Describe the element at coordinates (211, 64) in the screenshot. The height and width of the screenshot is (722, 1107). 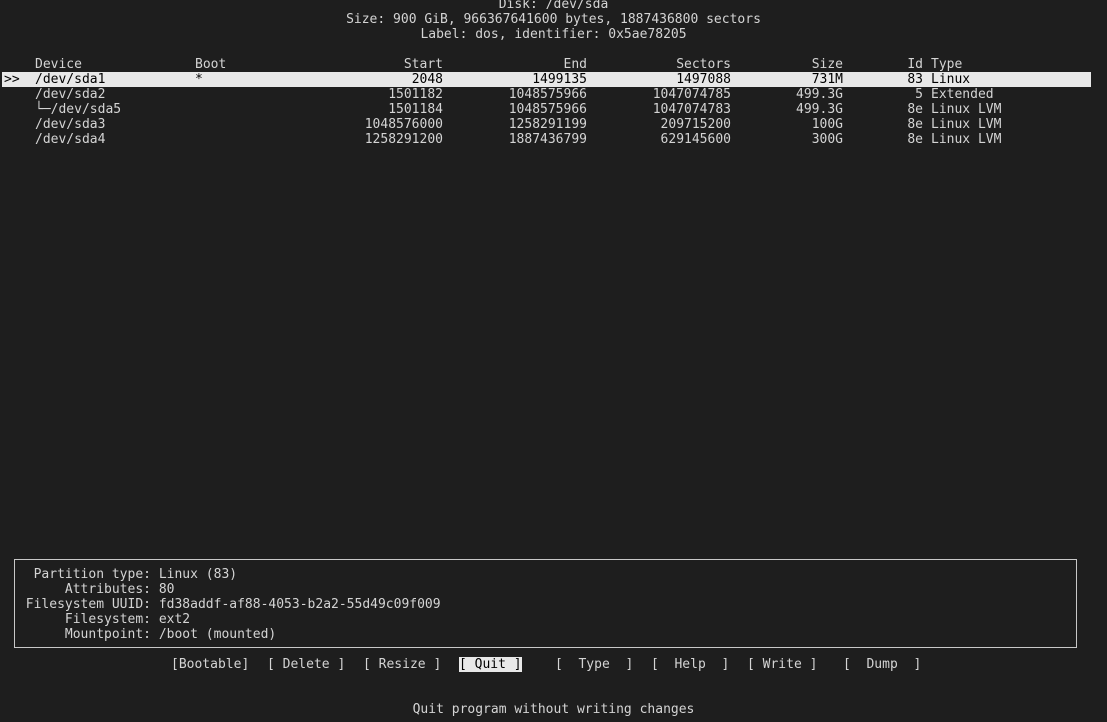
I see `column-boot: Boot` at that location.